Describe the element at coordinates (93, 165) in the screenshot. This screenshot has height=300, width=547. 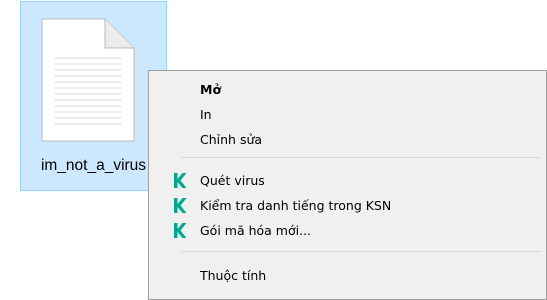
I see `file-name-label: im_not_a_virus` at that location.